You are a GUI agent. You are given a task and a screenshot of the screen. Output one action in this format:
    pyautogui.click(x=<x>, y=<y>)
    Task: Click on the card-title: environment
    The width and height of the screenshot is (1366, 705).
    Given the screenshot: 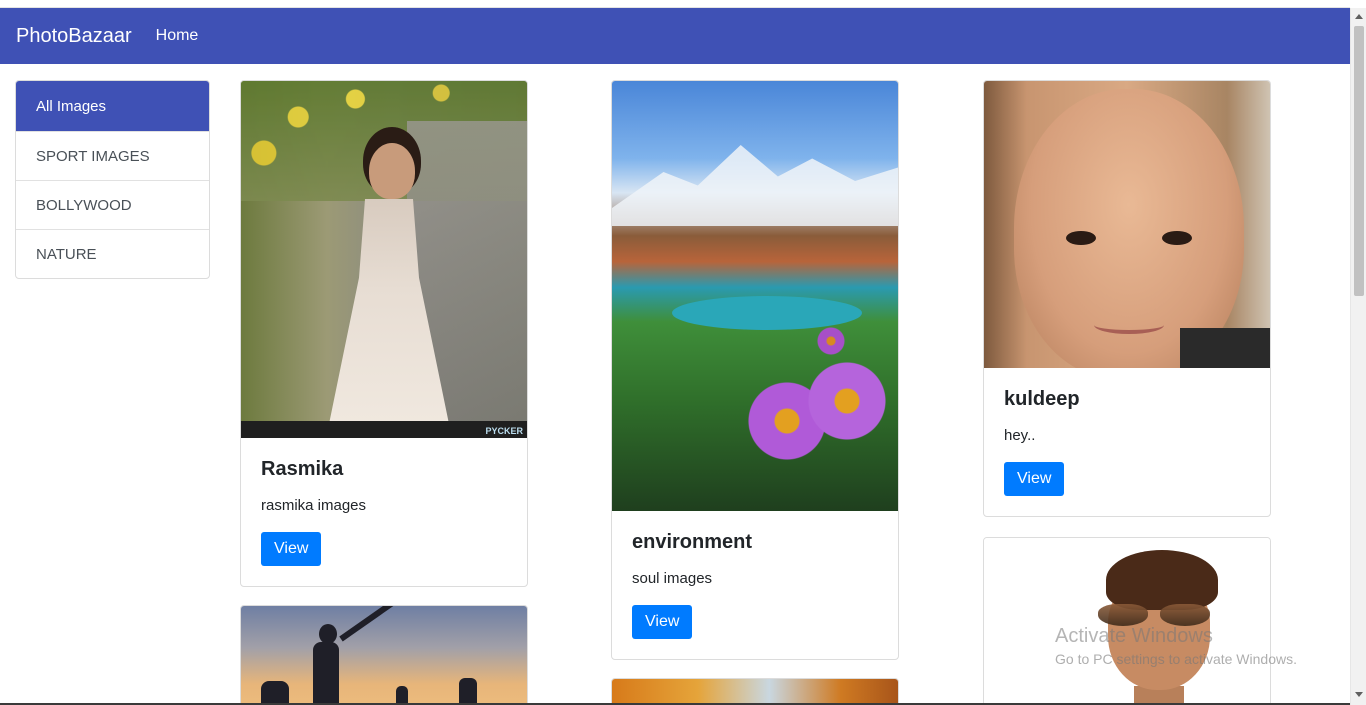 What is the action you would take?
    pyautogui.click(x=692, y=542)
    